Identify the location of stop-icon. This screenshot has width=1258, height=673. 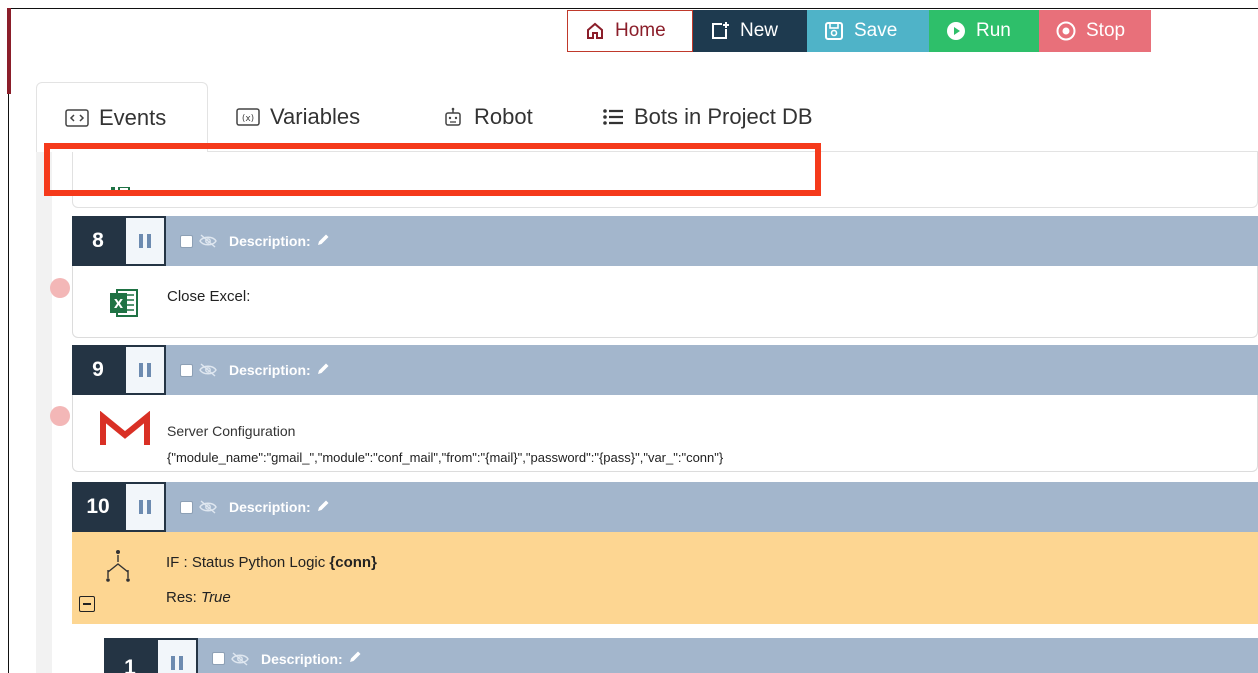
(1066, 31).